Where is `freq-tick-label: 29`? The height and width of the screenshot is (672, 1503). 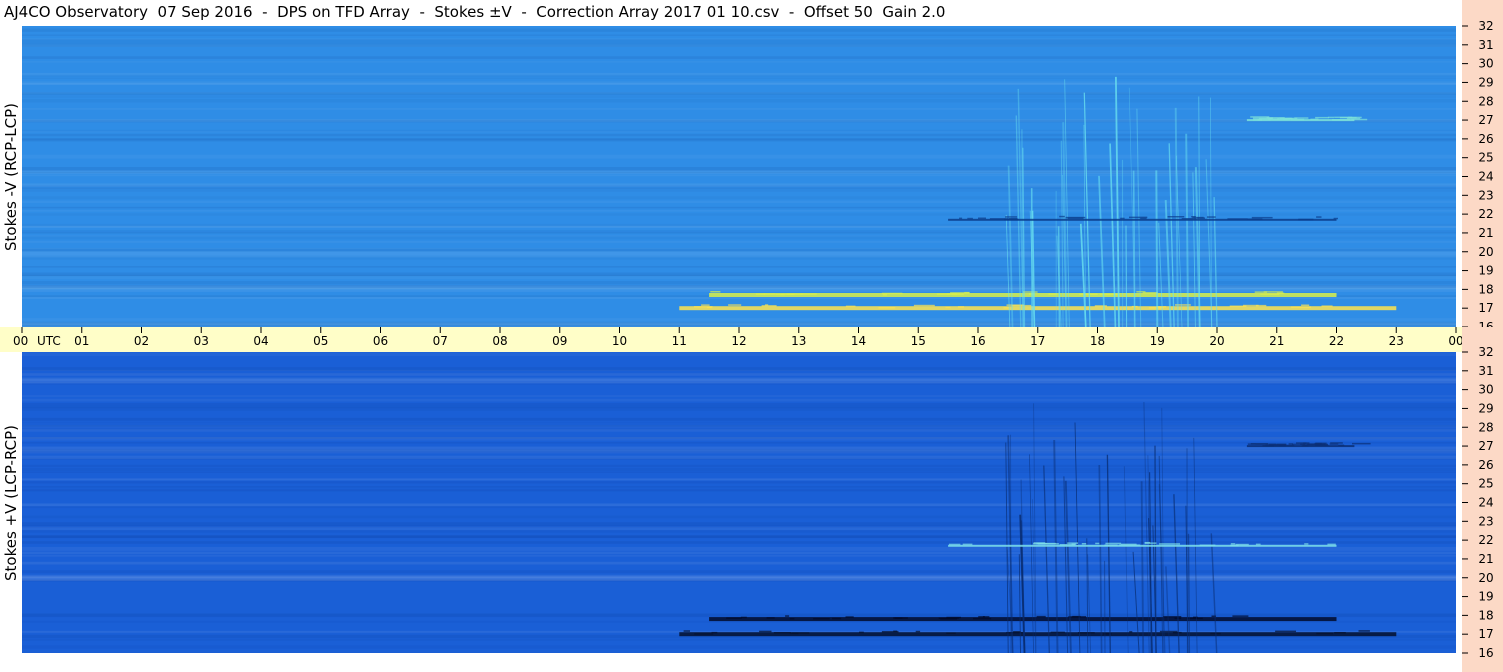
freq-tick-label: 29 is located at coordinates (1485, 82).